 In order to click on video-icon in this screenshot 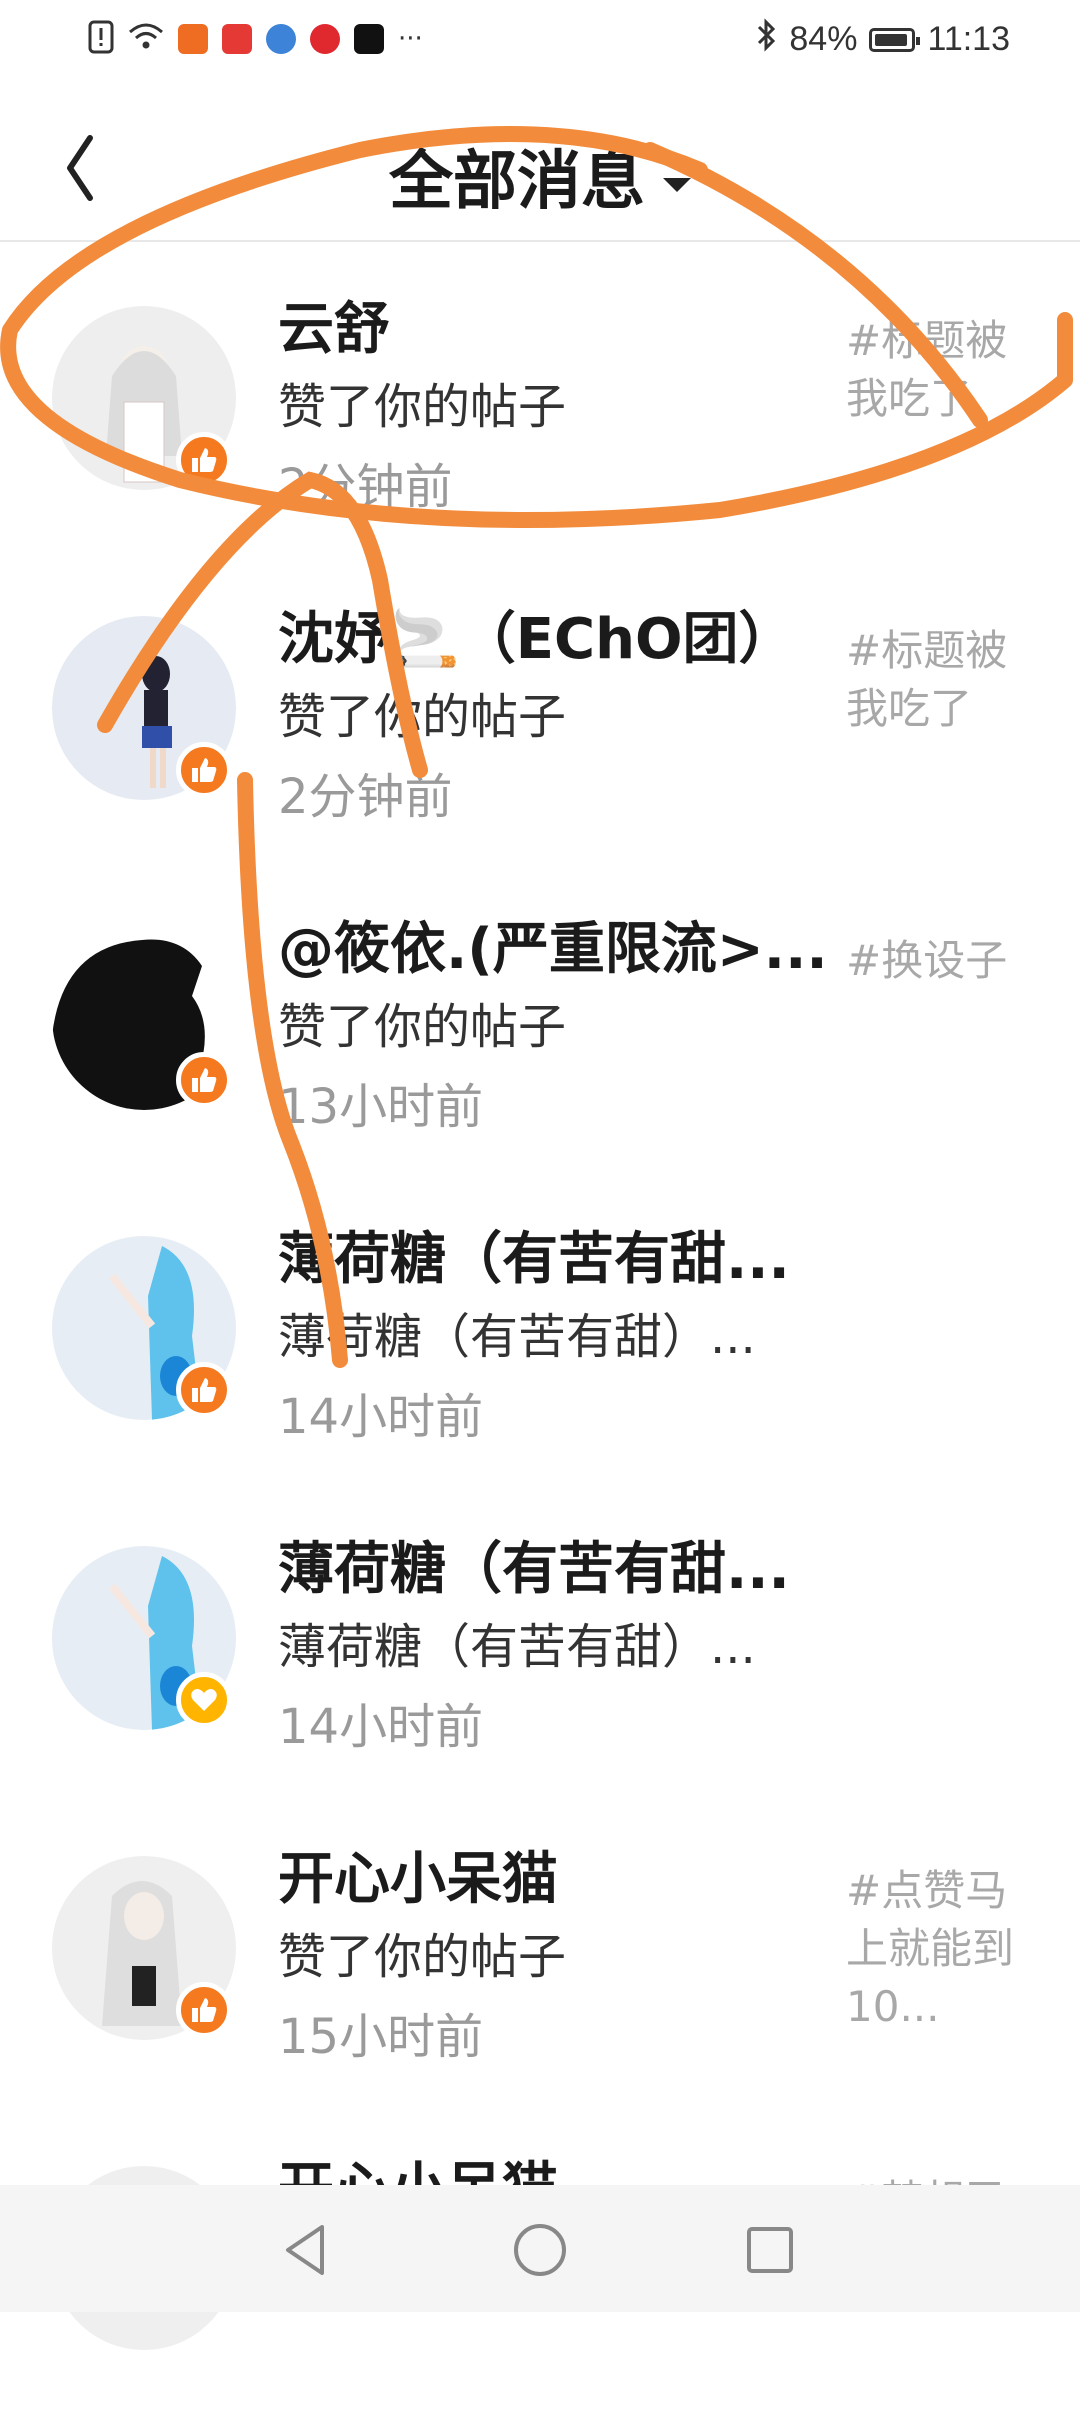, I will do `click(325, 39)`.